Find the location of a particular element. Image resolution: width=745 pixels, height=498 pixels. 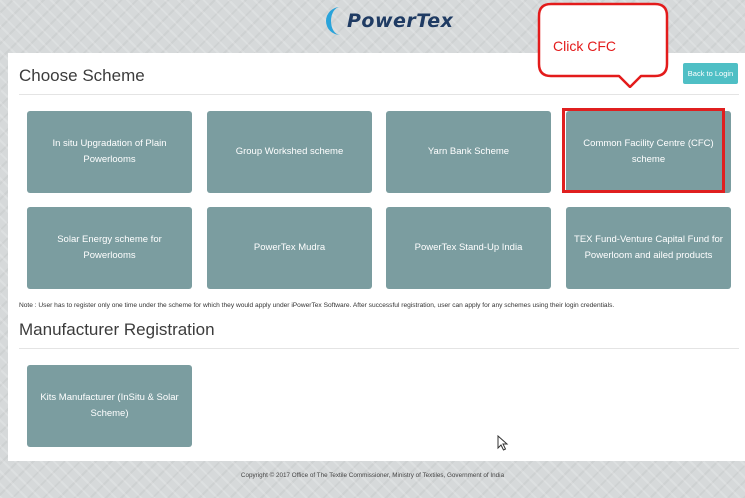

scheme-tile-group-workshed: Group Workshed scheme is located at coordinates (289, 152).